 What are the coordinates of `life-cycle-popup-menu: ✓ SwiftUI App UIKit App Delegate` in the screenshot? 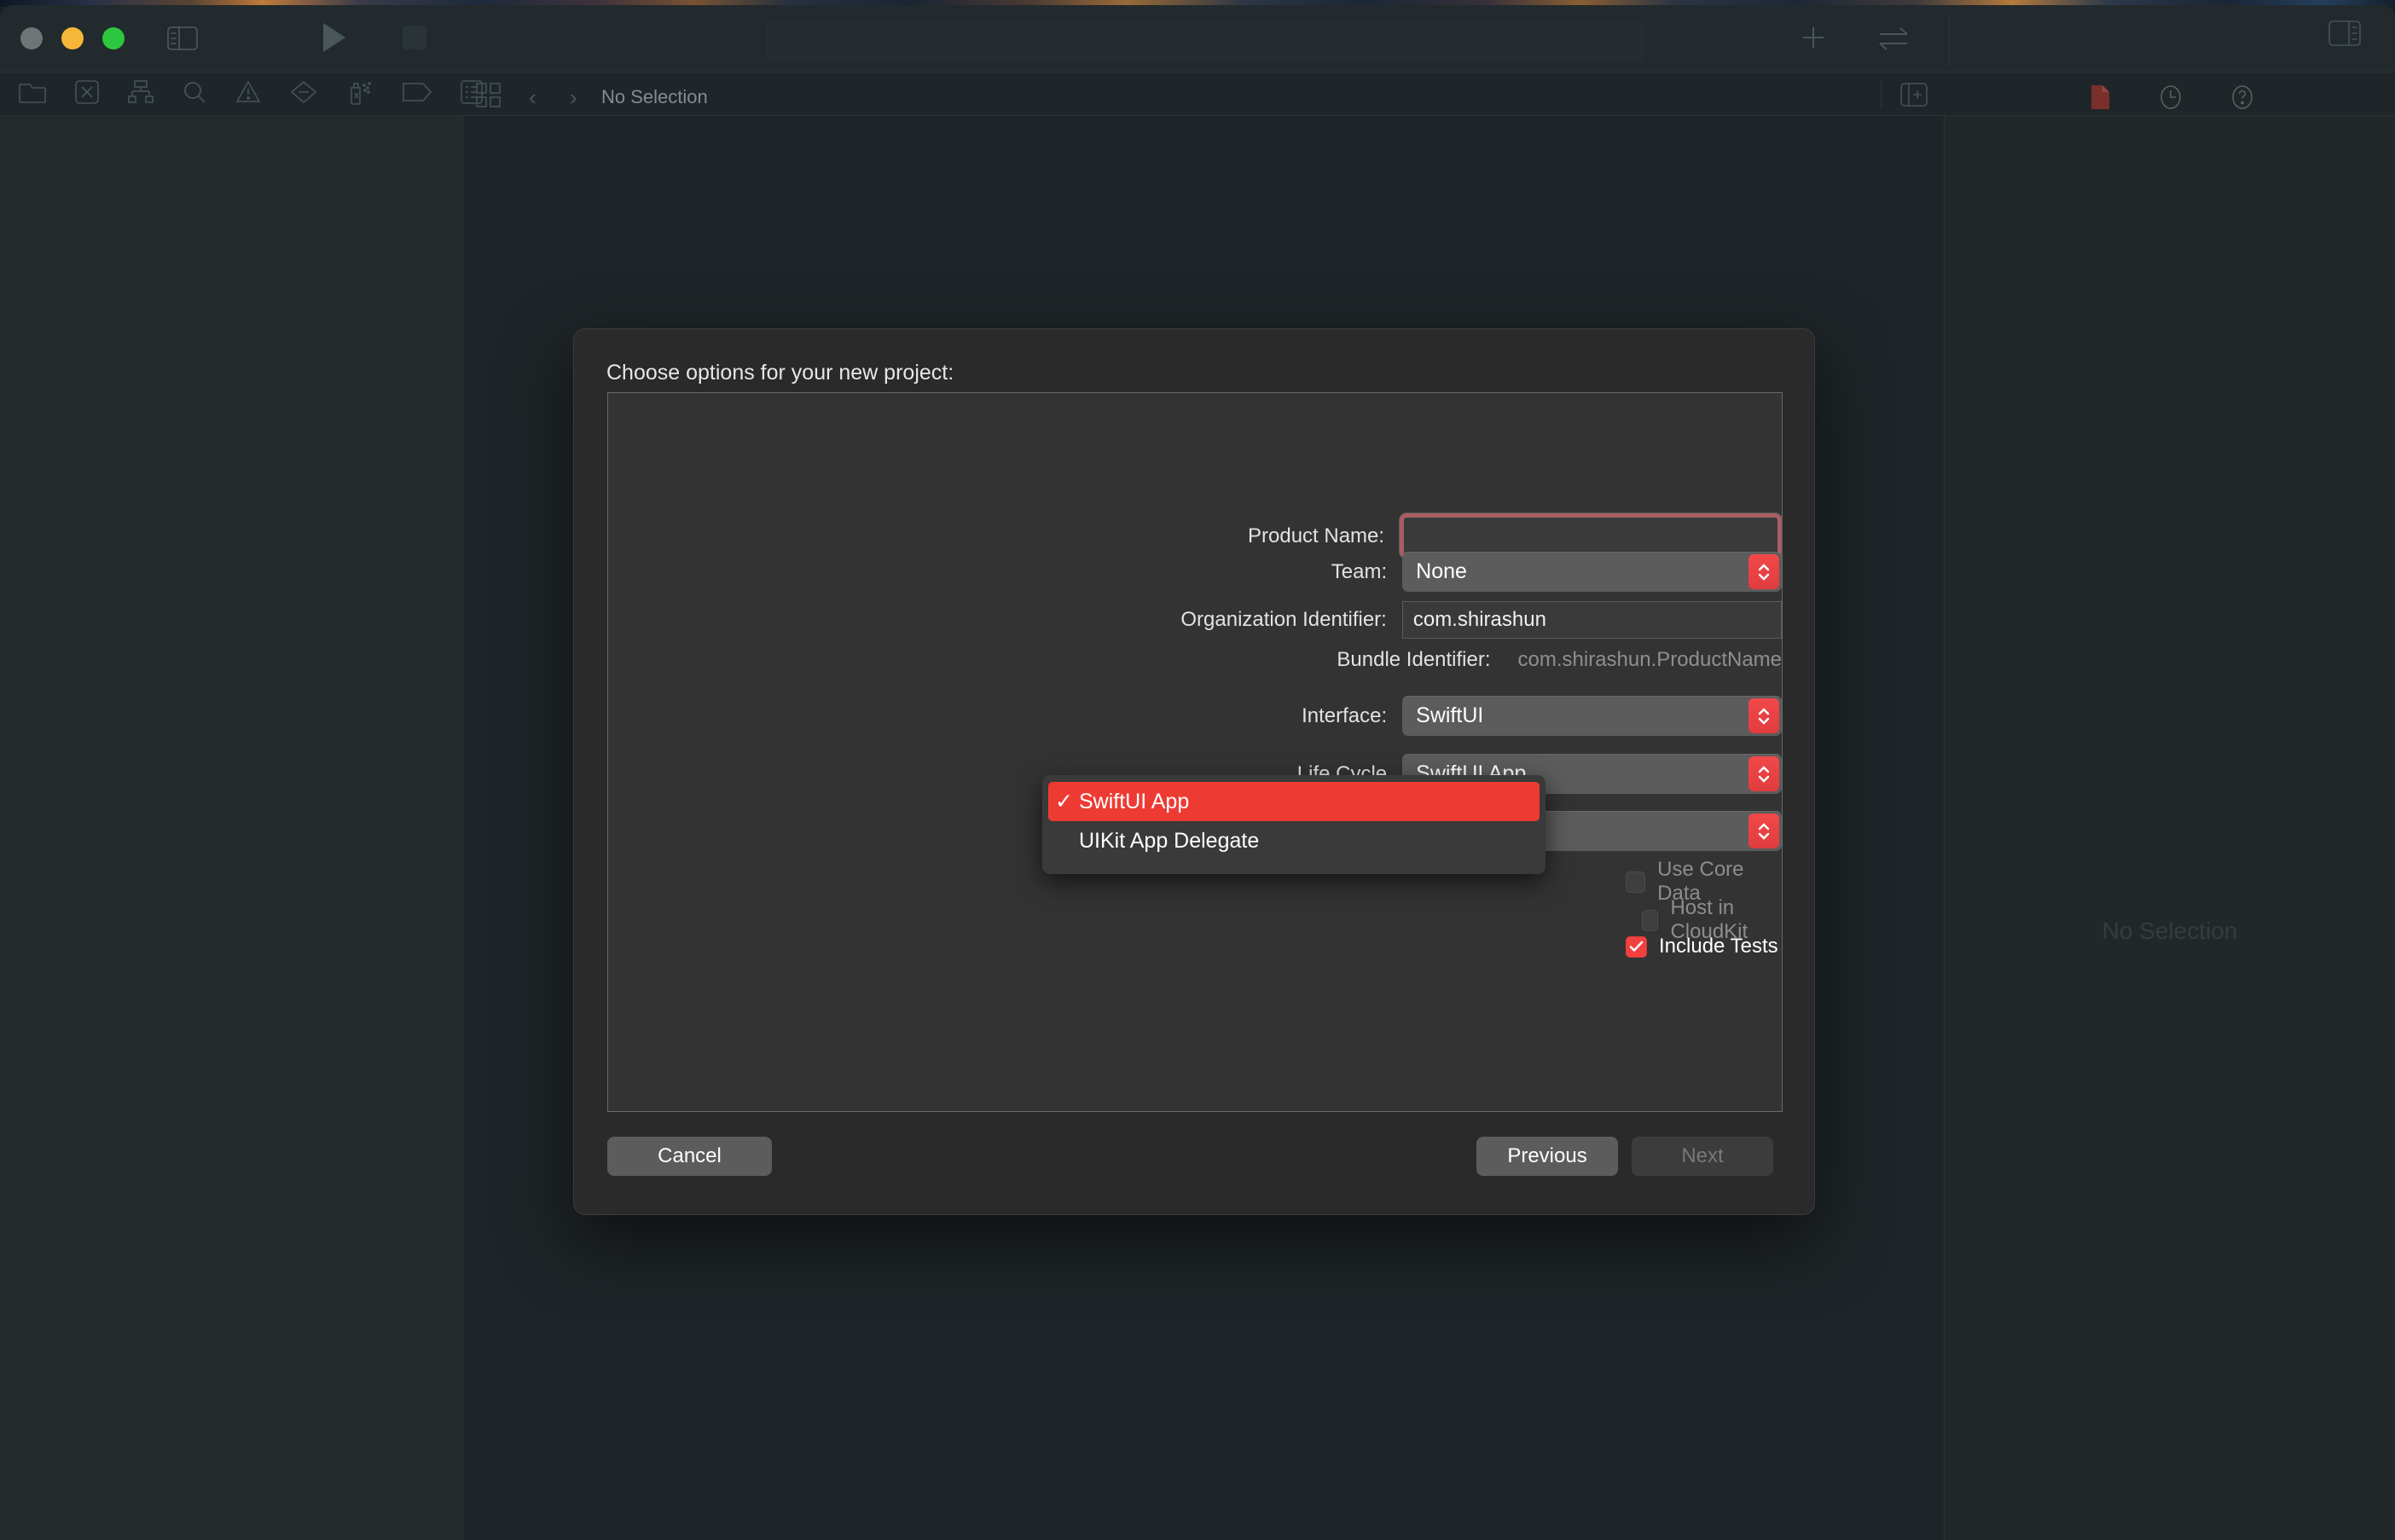 It's located at (1293, 824).